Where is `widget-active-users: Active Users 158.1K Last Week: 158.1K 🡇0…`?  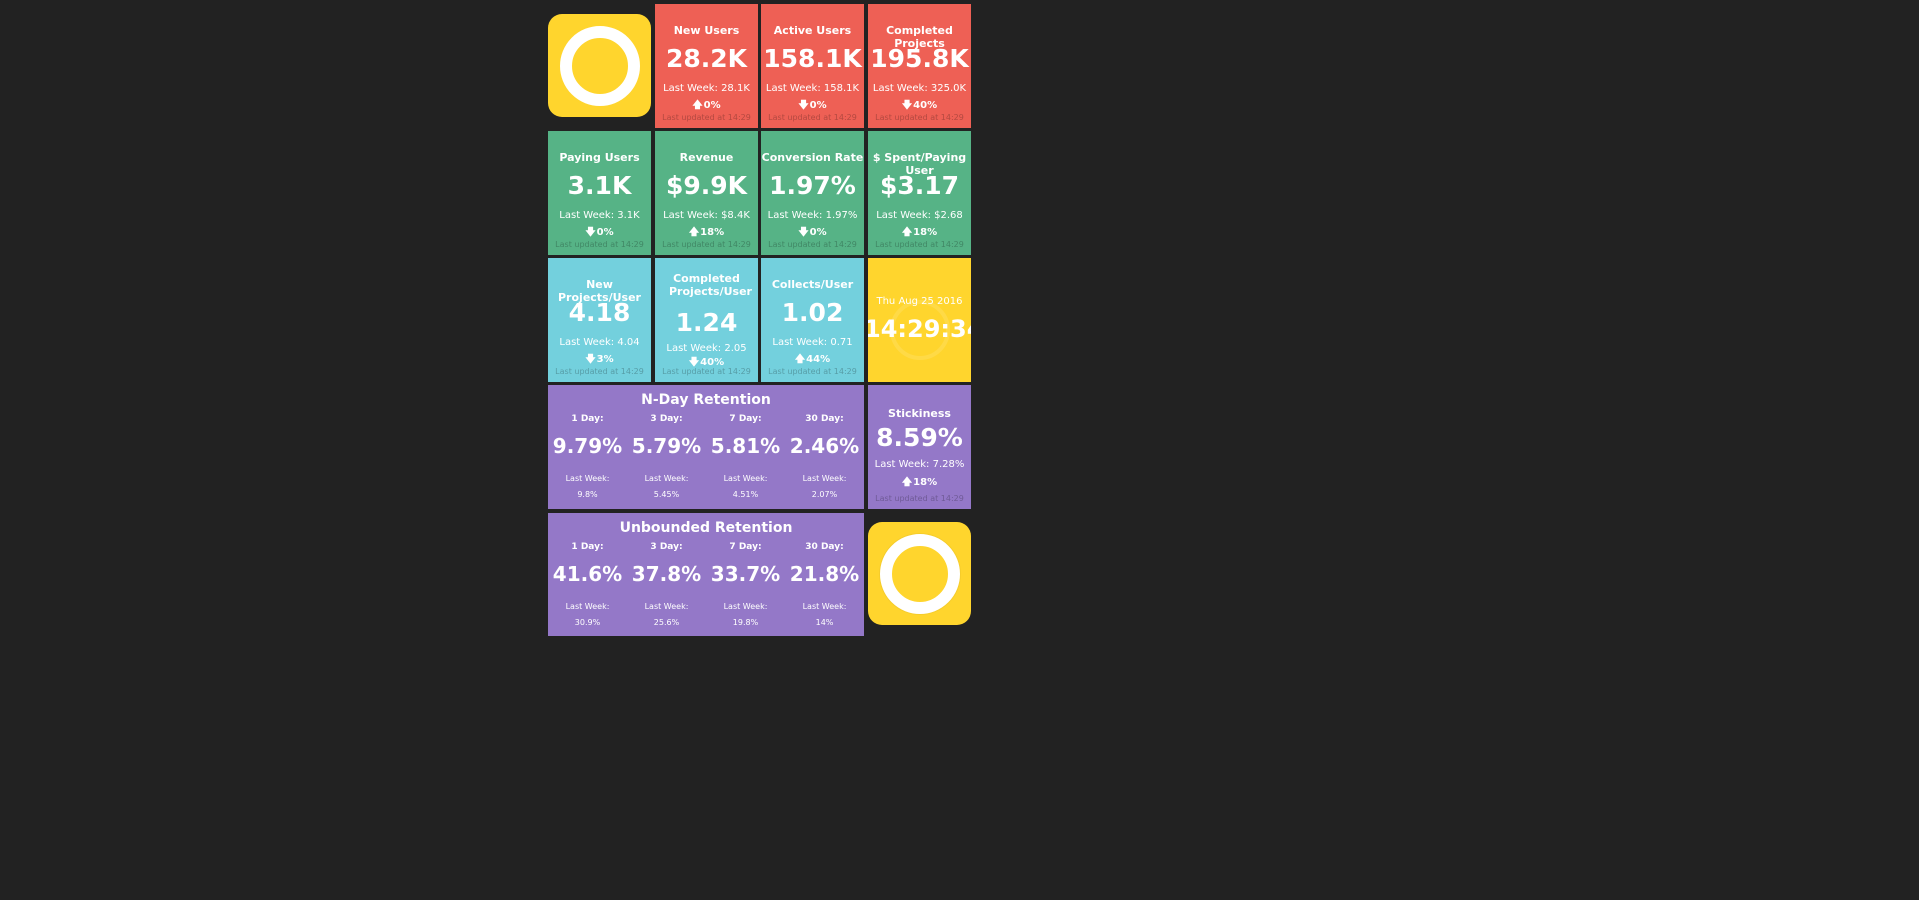
widget-active-users: Active Users 158.1K Last Week: 158.1K 🡇0… is located at coordinates (812, 66).